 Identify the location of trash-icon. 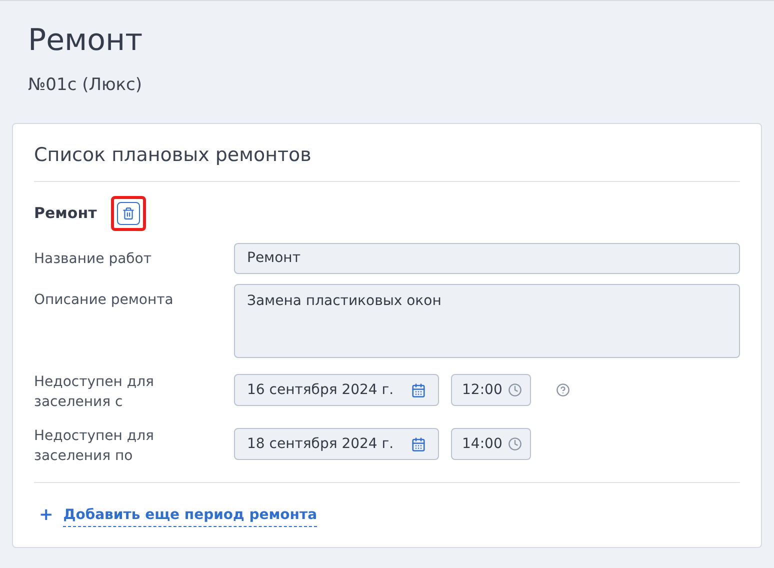
(128, 213).